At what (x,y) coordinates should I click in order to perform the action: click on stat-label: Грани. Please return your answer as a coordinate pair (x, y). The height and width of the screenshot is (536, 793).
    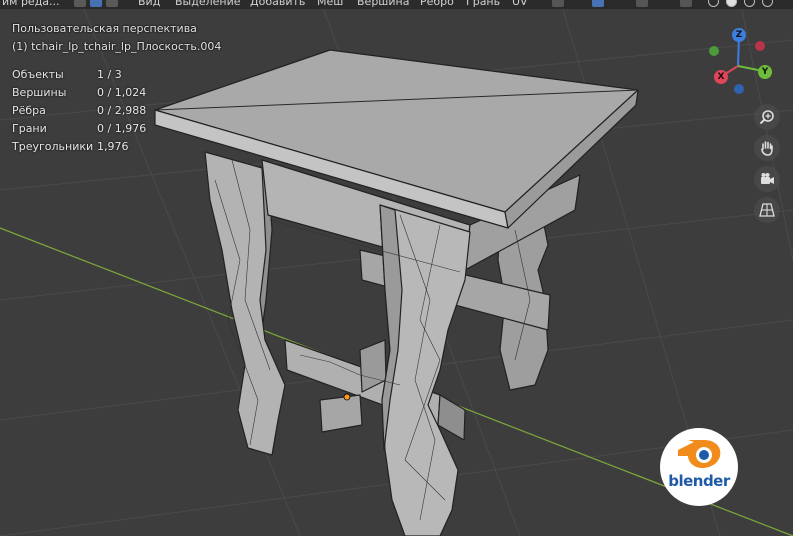
    Looking at the image, I should click on (29, 128).